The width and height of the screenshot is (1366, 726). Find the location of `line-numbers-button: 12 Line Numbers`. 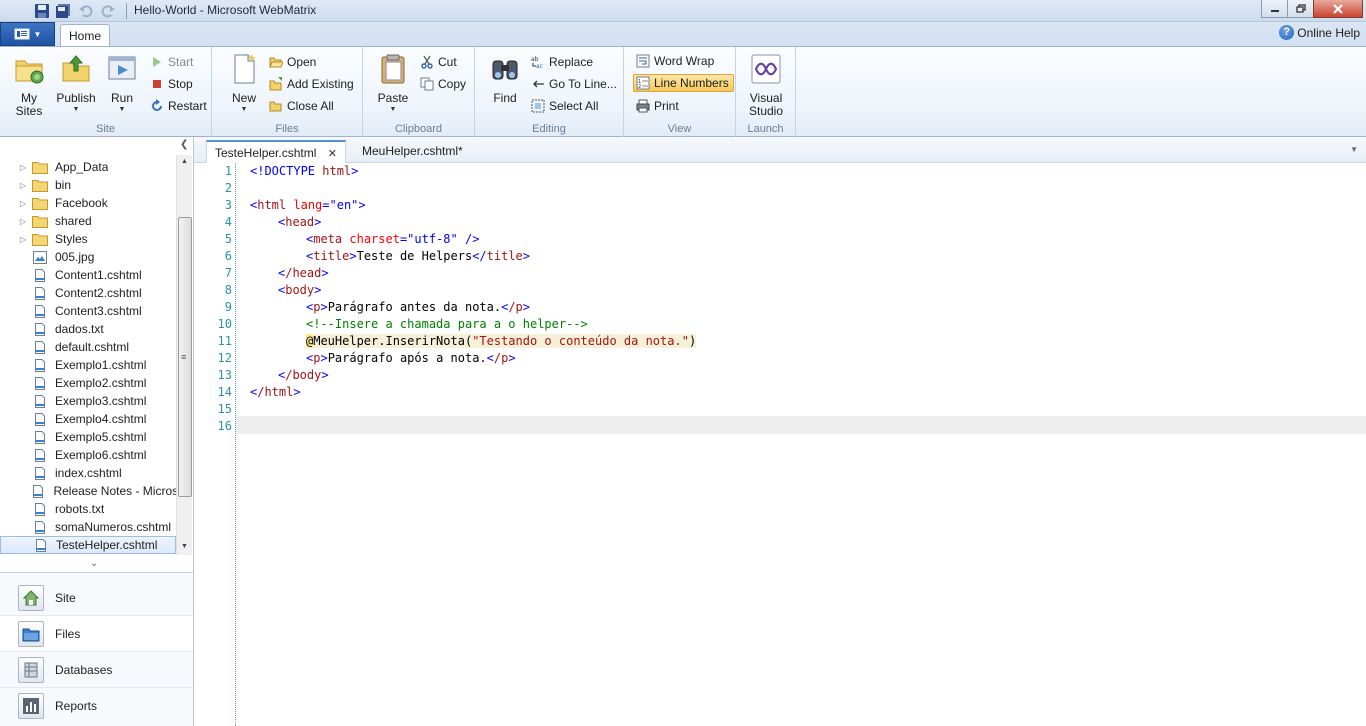

line-numbers-button: 12 Line Numbers is located at coordinates (683, 83).